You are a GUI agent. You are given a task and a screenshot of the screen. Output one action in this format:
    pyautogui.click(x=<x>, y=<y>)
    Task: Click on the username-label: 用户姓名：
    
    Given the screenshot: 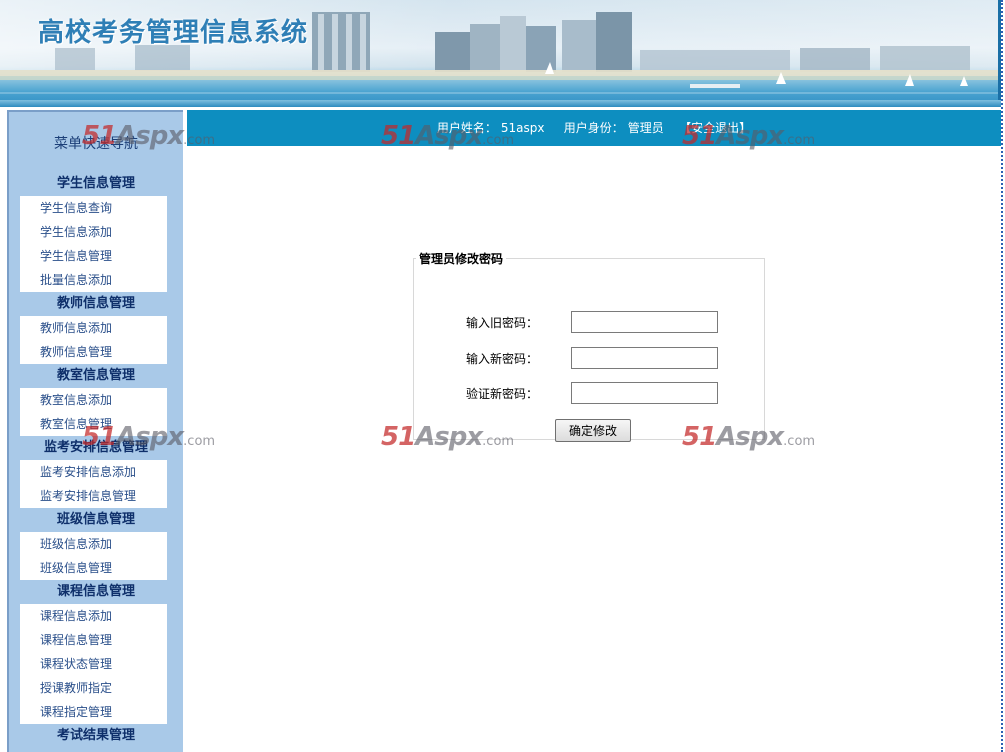 What is the action you would take?
    pyautogui.click(x=466, y=128)
    